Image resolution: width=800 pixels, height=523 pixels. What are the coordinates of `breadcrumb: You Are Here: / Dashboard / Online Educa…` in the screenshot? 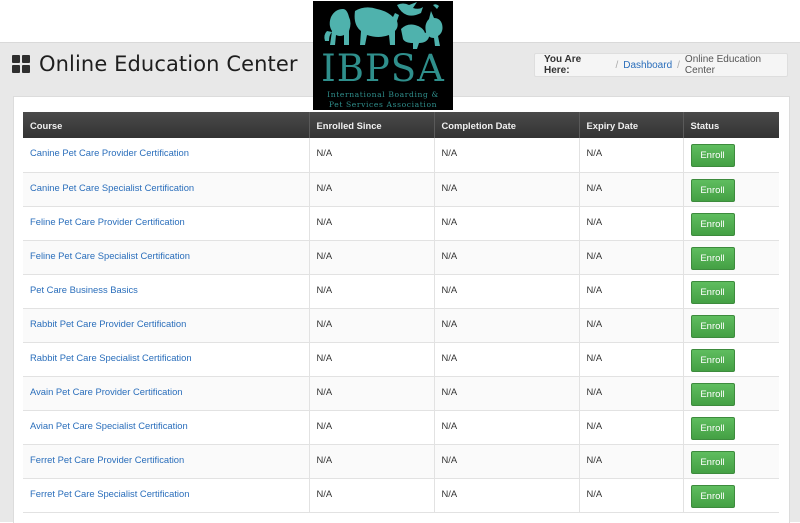 It's located at (661, 65).